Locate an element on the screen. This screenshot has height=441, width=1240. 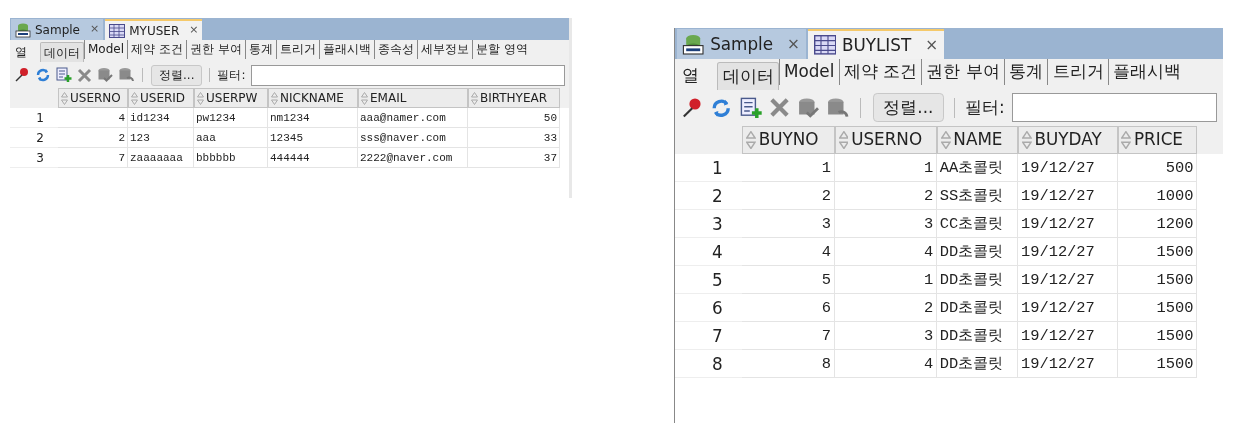
column-header: BUYNO is located at coordinates (788, 140).